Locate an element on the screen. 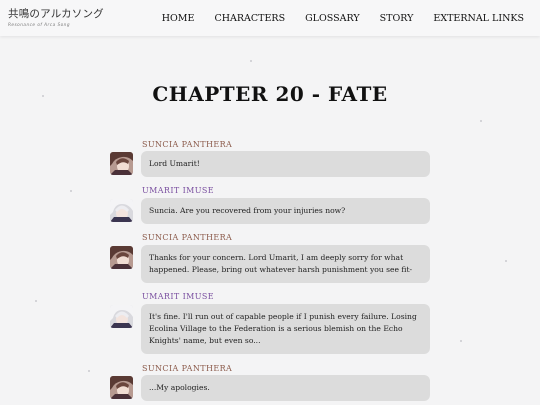 The height and width of the screenshot is (405, 540). nav-story: STORY is located at coordinates (397, 18).